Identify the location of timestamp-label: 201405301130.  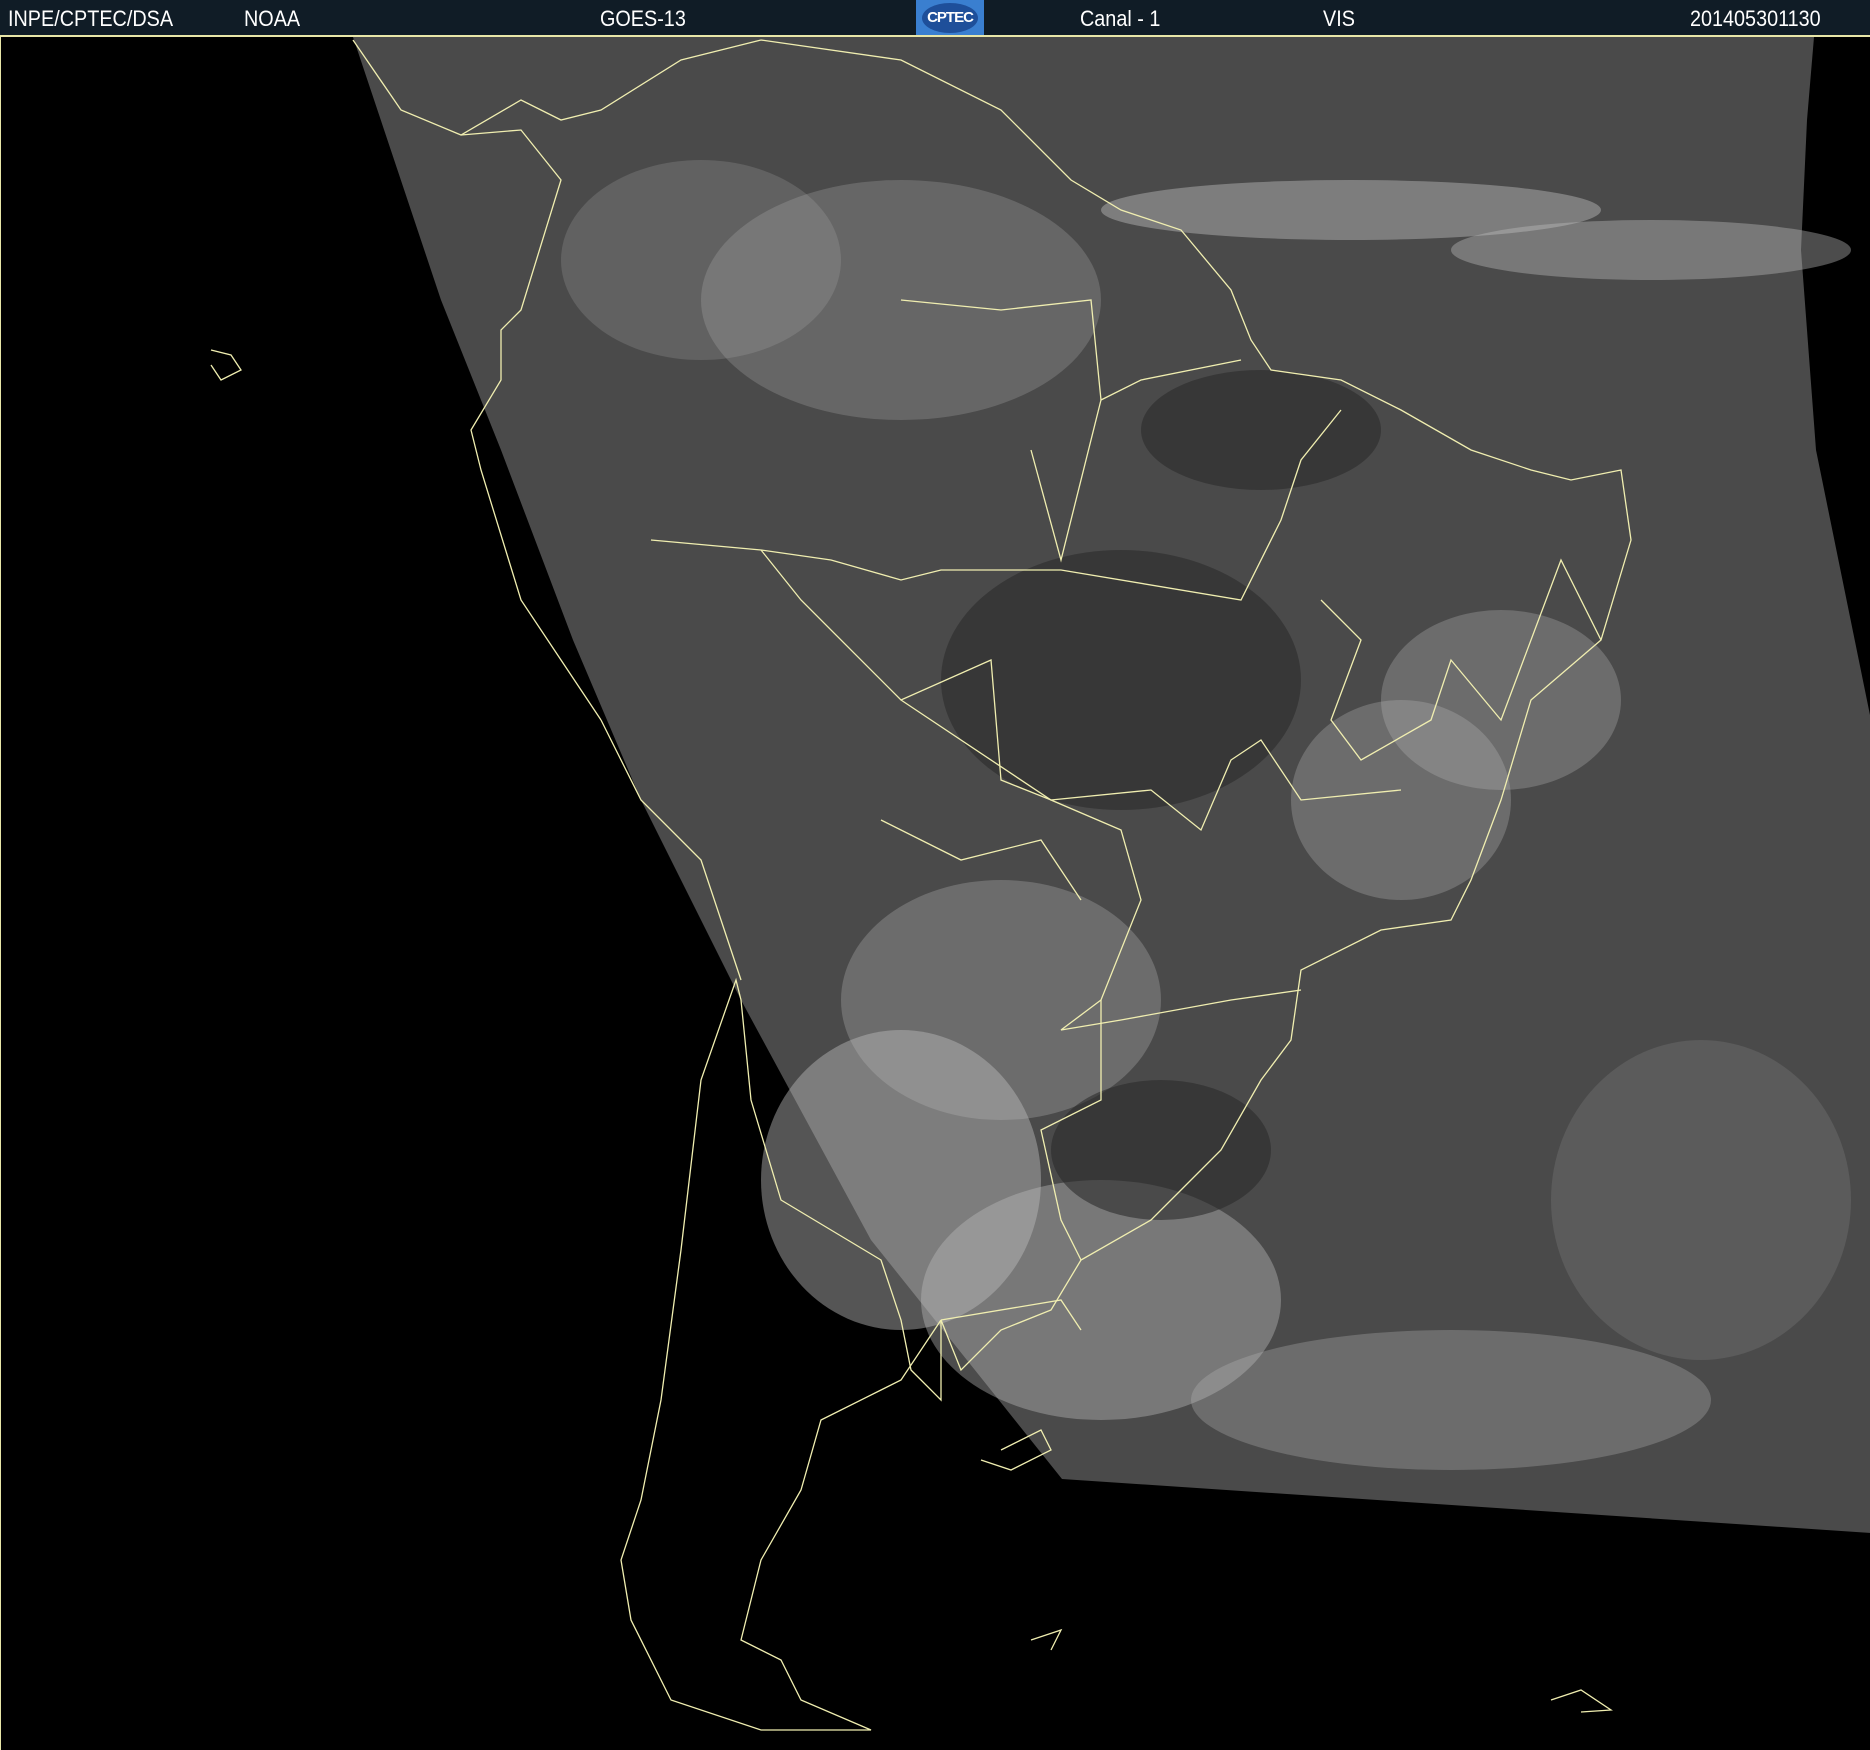
(1755, 18).